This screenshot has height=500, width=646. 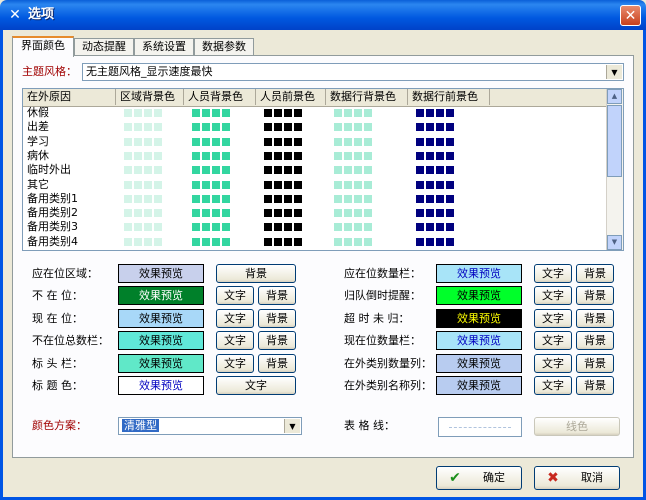 I want to click on window-title: 选项, so click(x=41, y=14).